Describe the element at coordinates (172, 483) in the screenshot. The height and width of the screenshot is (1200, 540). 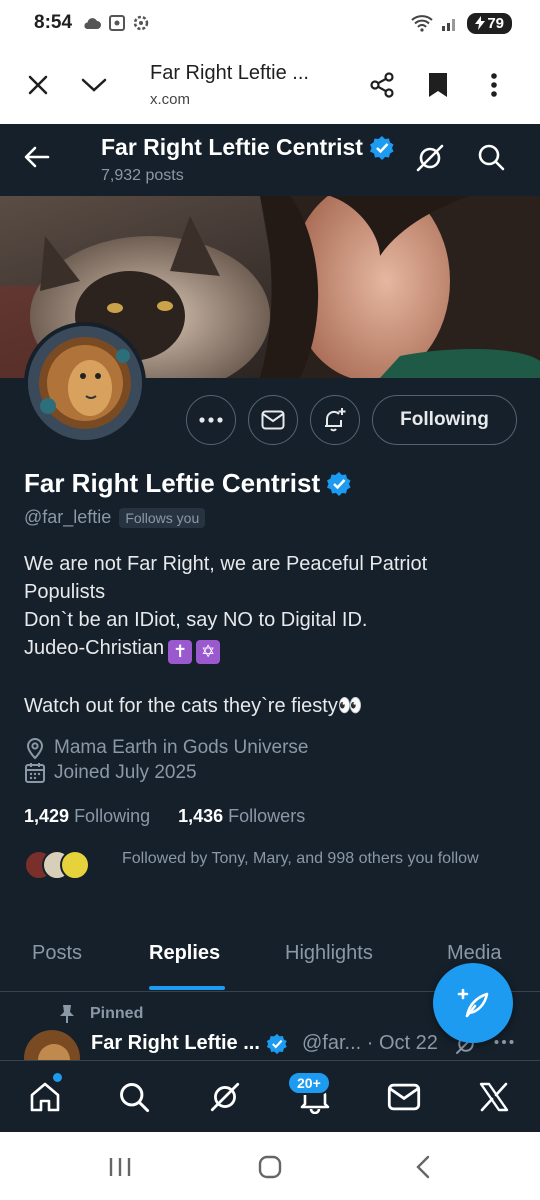
I see `profile-name-text: Far Right Leftie Centrist` at that location.